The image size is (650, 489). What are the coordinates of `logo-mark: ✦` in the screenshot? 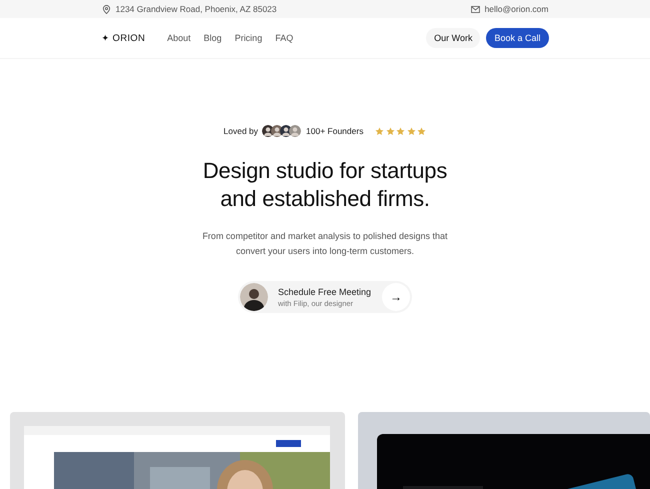 It's located at (106, 38).